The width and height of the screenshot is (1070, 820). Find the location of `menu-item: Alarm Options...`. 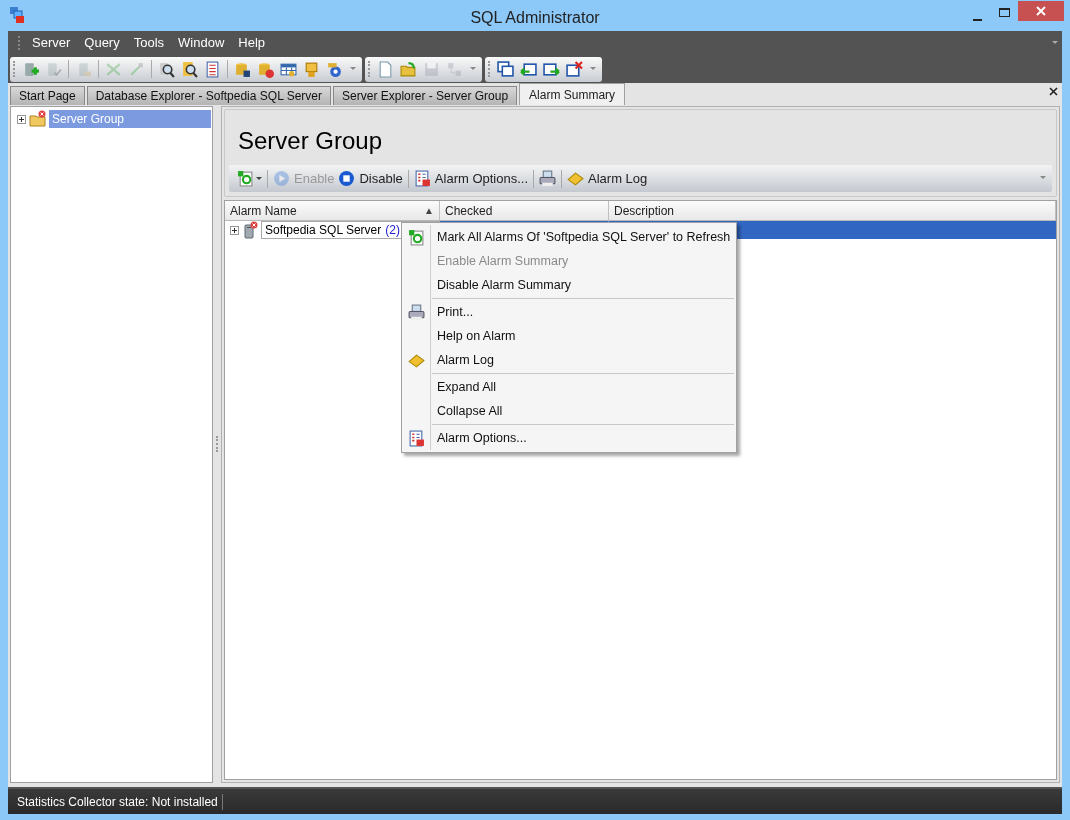

menu-item: Alarm Options... is located at coordinates (569, 438).